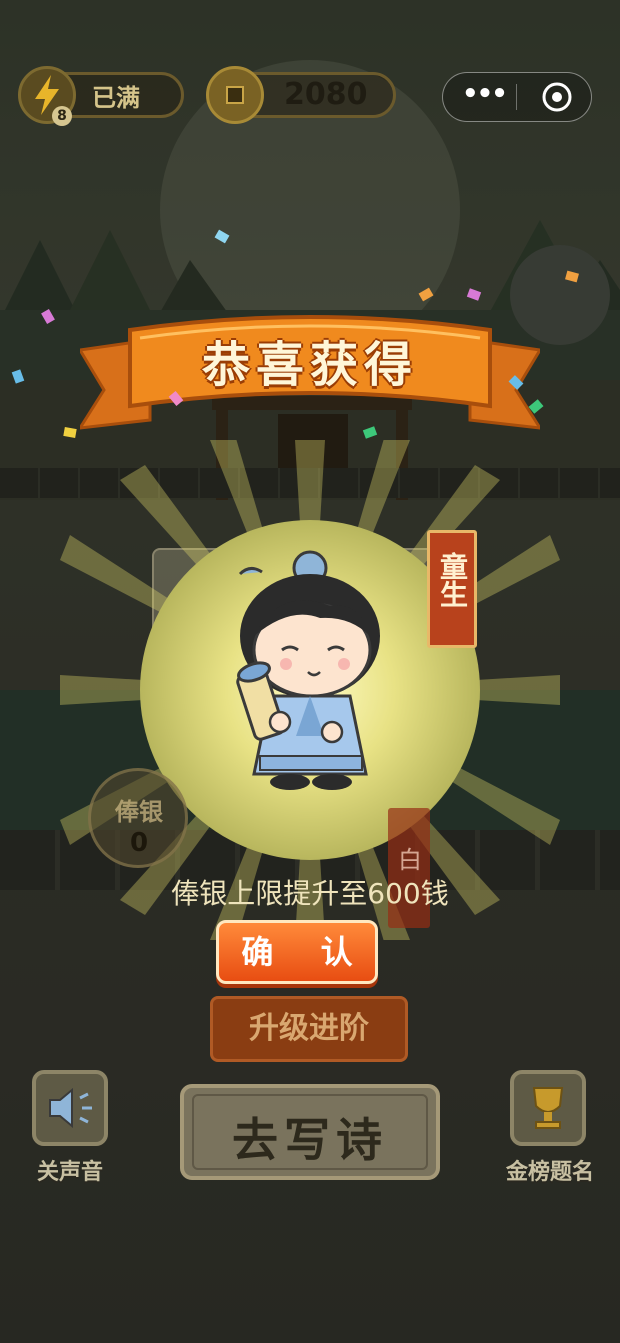  I want to click on write-poem-label: 去写诗, so click(310, 1140).